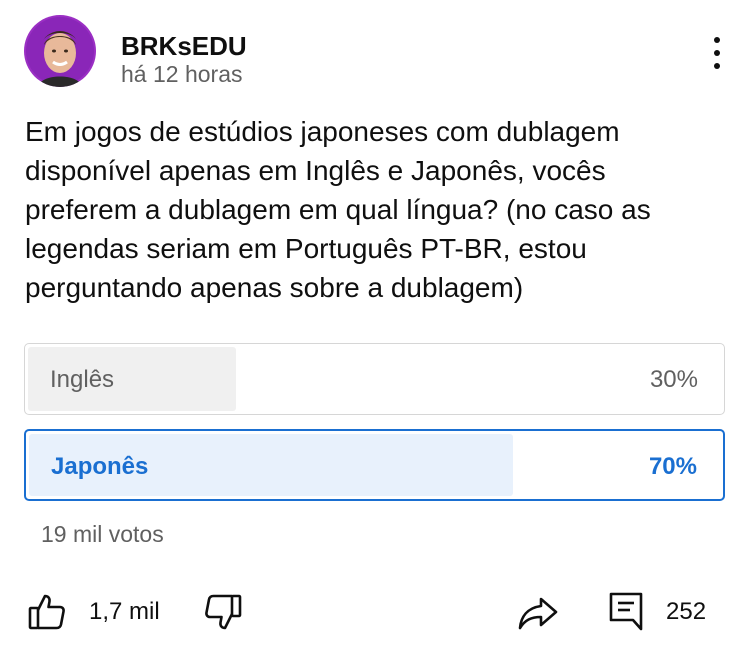 The width and height of the screenshot is (749, 664). Describe the element at coordinates (374, 379) in the screenshot. I see `poll-option-ingles: Inglês 30%` at that location.